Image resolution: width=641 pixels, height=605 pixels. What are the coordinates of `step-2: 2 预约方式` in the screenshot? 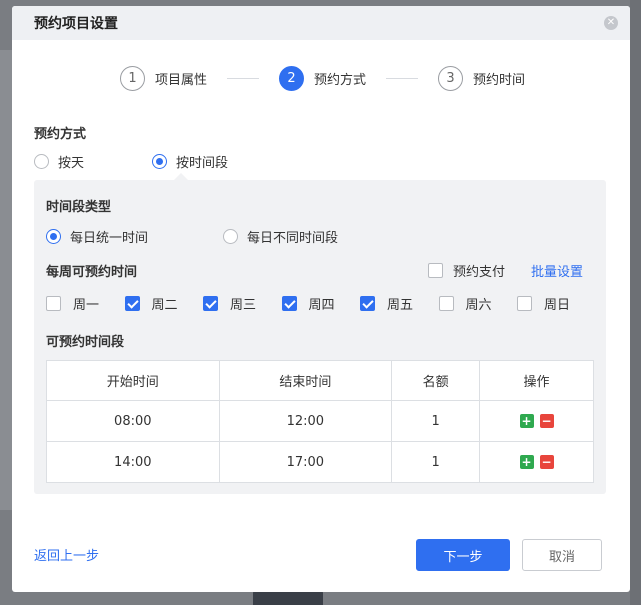 It's located at (323, 78).